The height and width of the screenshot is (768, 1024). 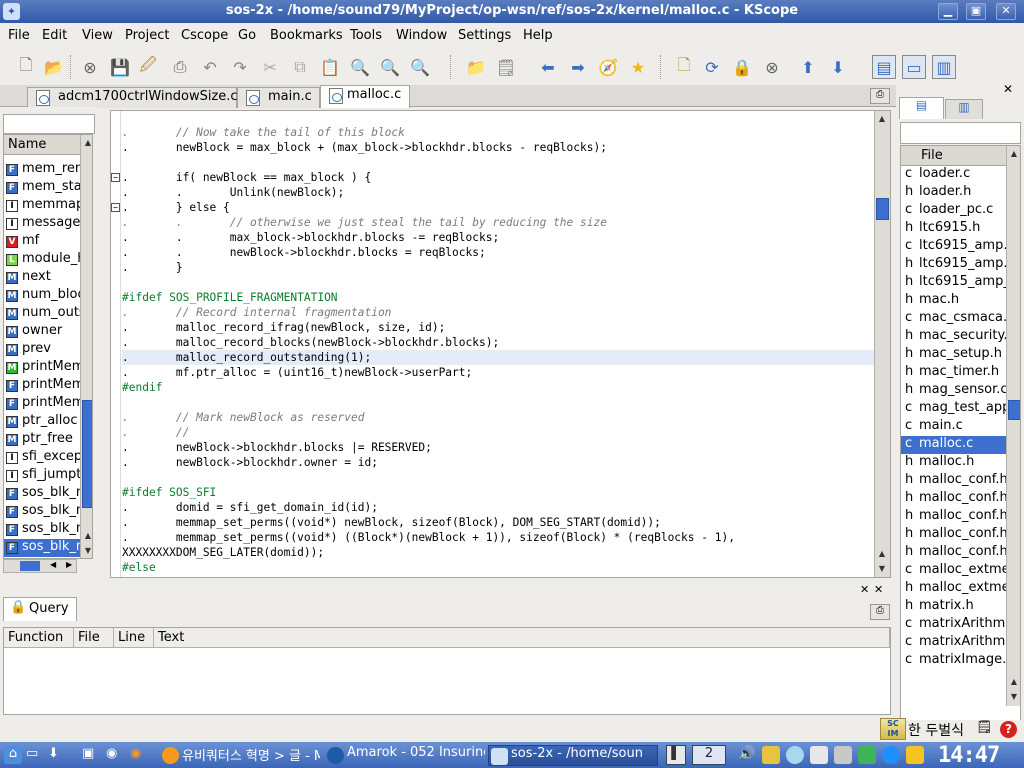 I want to click on redo-icon: ↷, so click(x=240, y=67).